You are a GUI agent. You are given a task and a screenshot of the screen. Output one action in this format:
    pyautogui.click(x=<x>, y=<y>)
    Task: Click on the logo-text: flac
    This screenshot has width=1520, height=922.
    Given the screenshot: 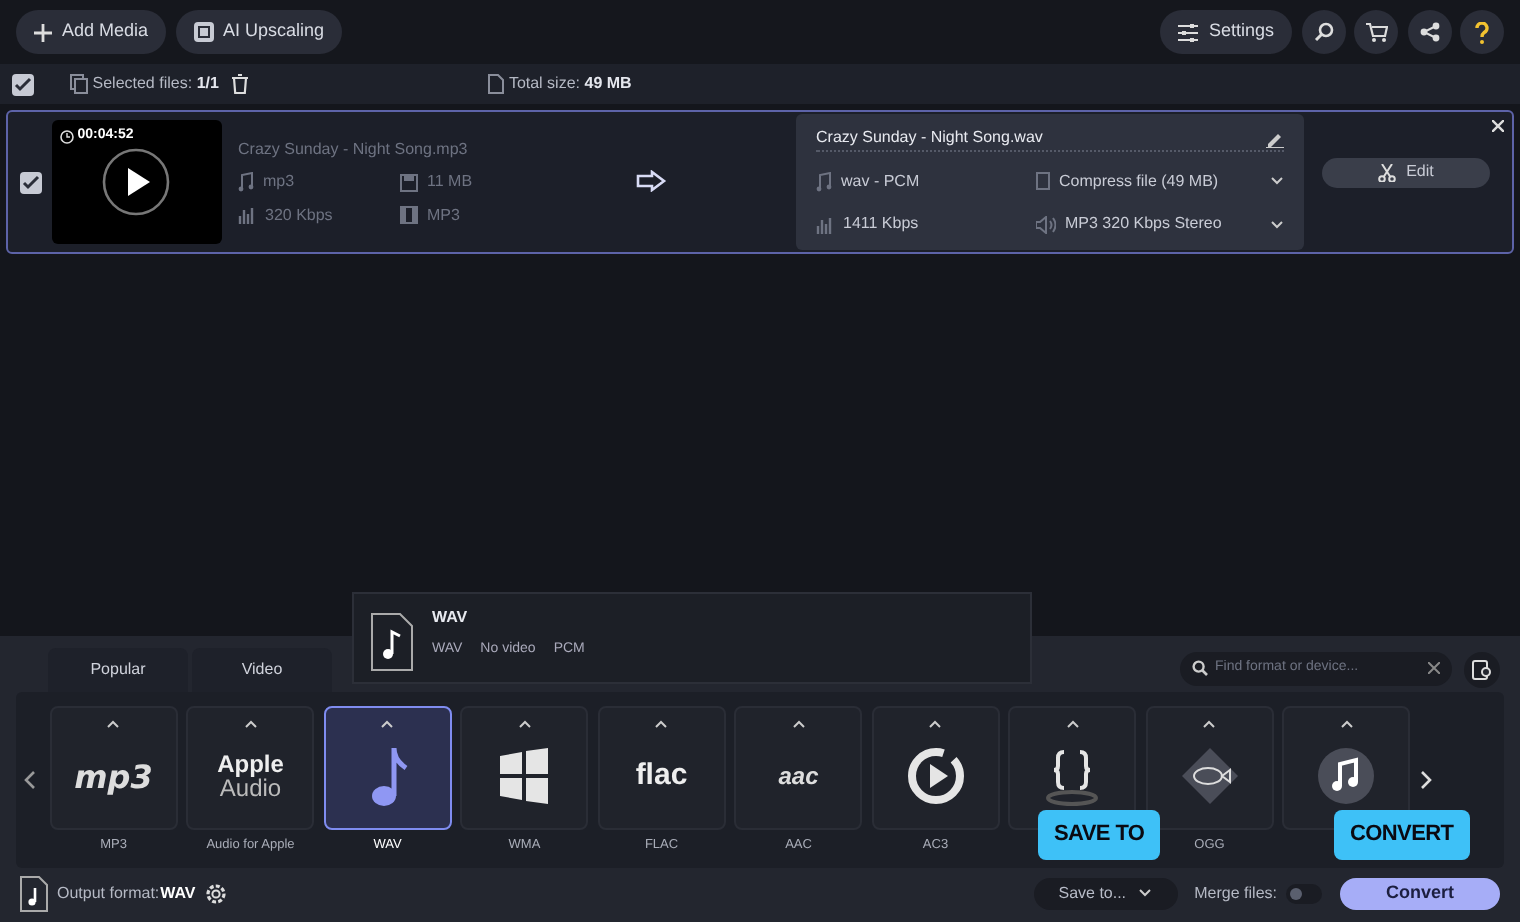 What is the action you would take?
    pyautogui.click(x=661, y=776)
    